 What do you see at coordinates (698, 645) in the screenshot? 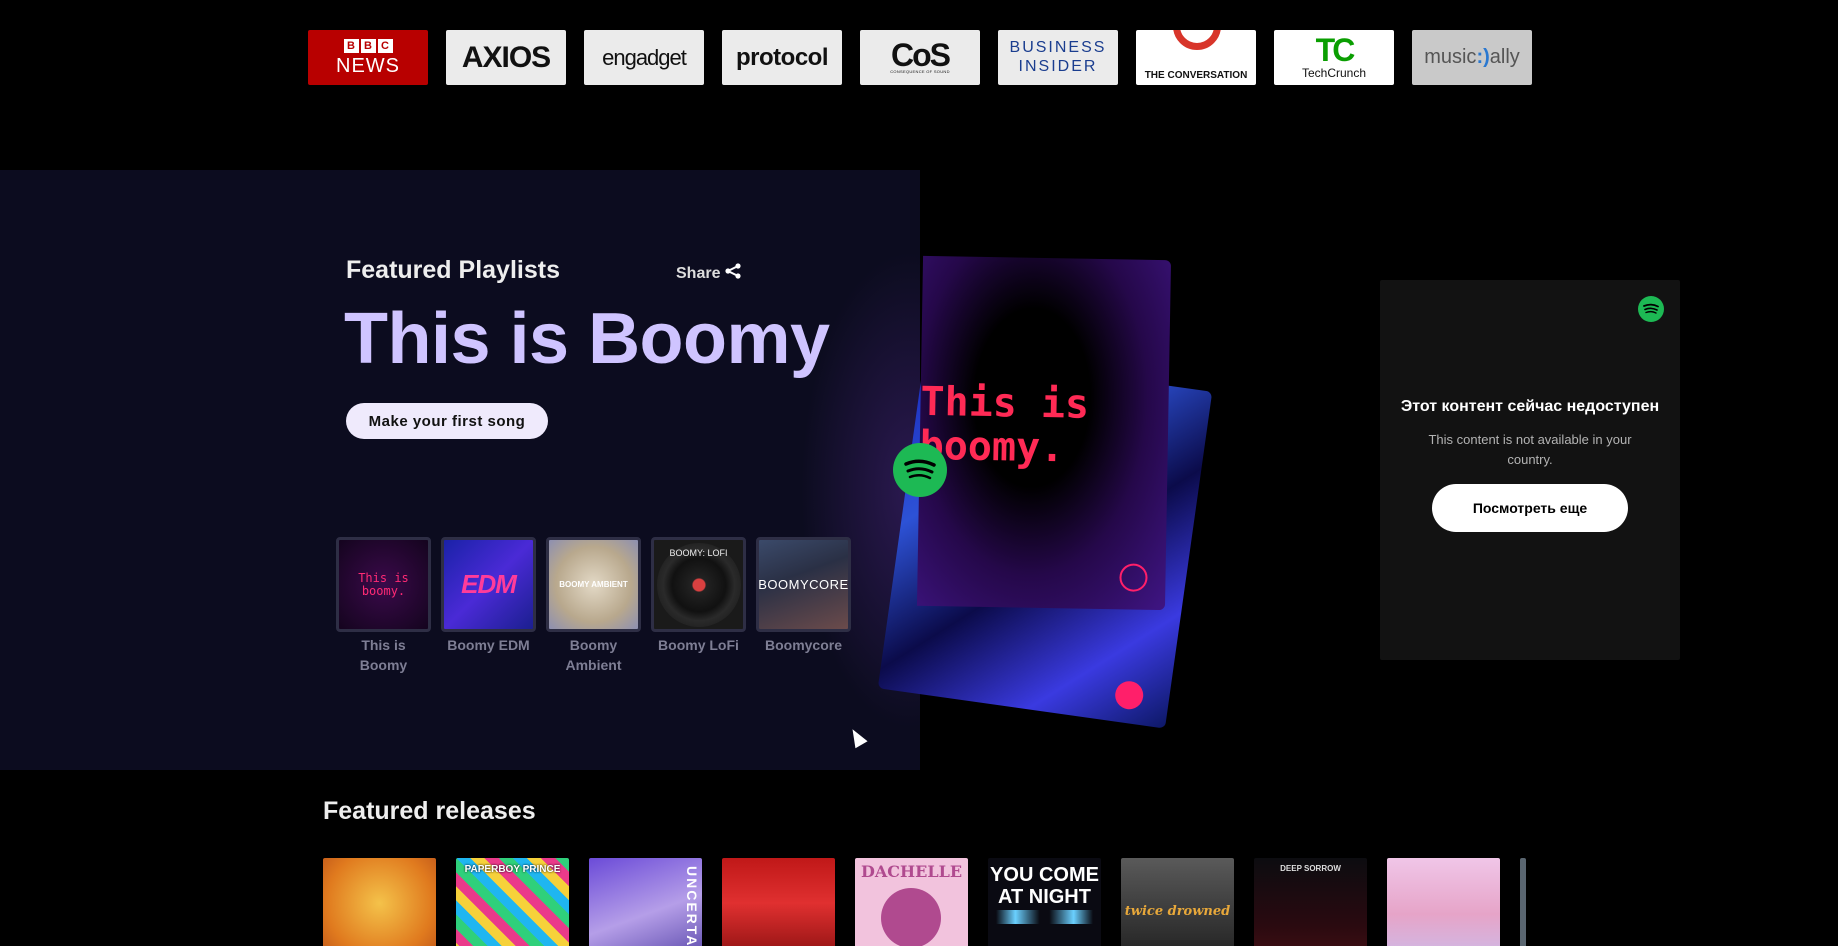
I see `playlist-label: Boomy LoFi` at bounding box center [698, 645].